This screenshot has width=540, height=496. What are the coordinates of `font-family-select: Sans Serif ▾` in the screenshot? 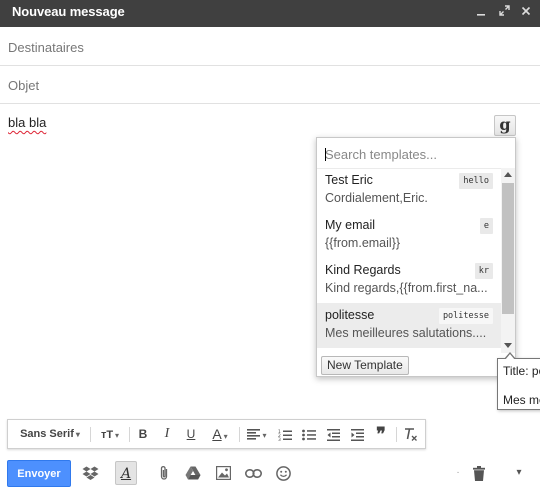 It's located at (50, 434).